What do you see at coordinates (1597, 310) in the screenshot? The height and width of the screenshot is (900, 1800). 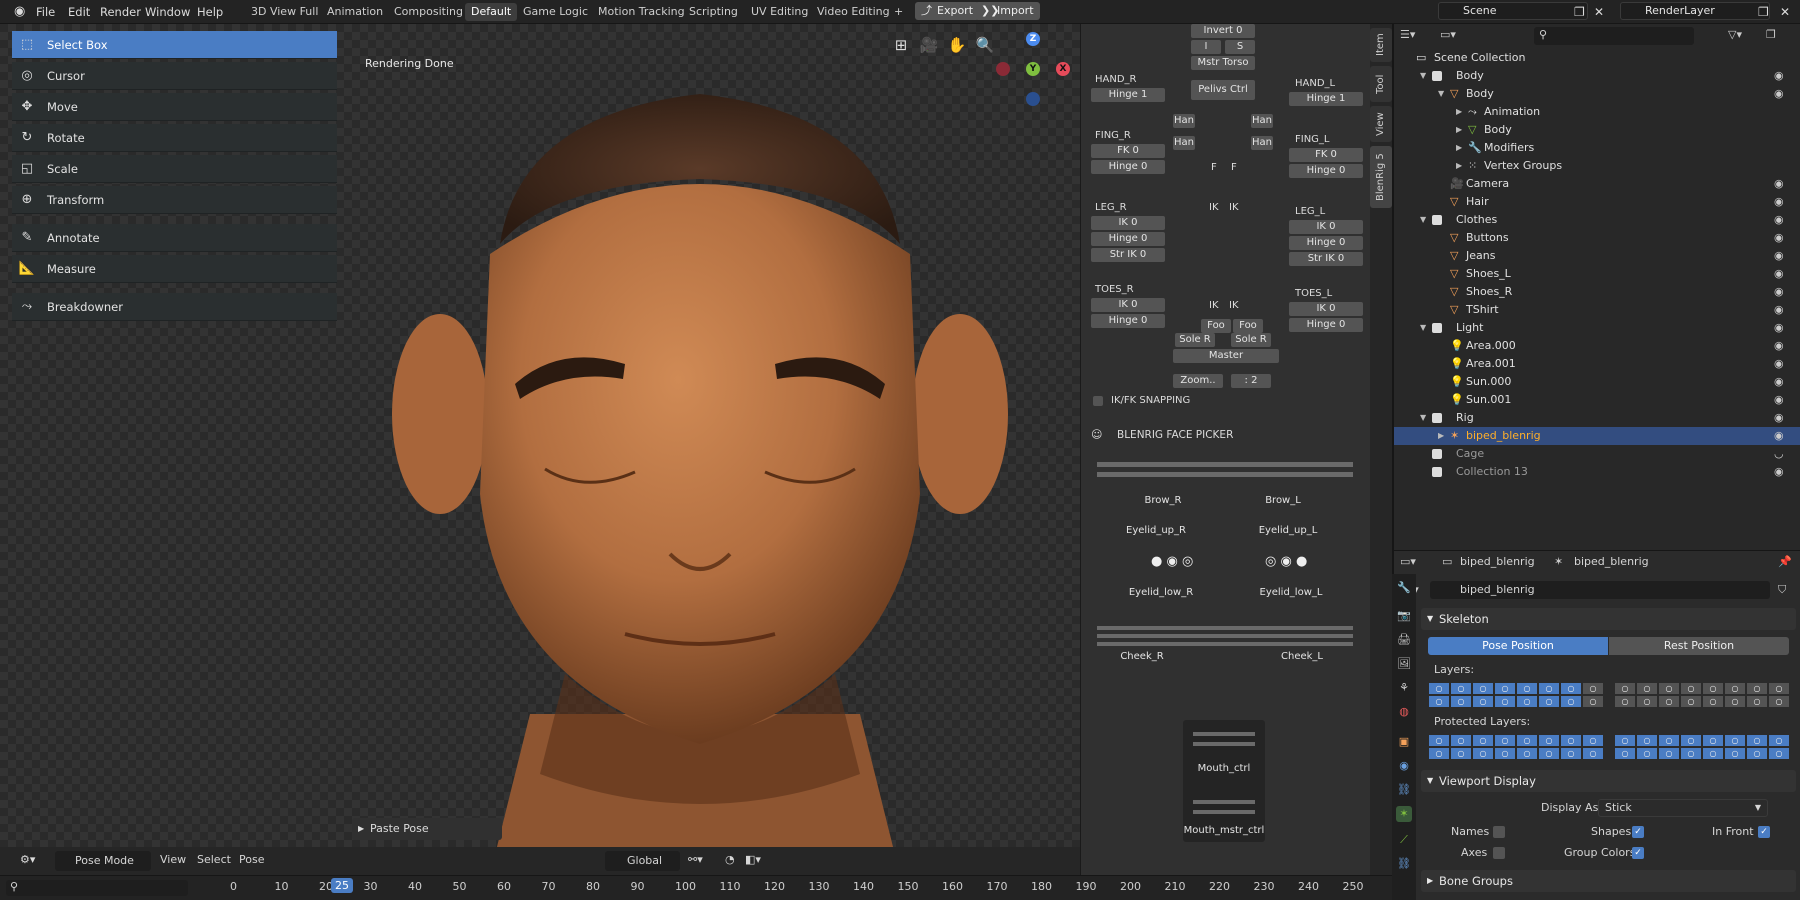 I see `outliner-row-tshirt: ▽ TShirt ◉` at bounding box center [1597, 310].